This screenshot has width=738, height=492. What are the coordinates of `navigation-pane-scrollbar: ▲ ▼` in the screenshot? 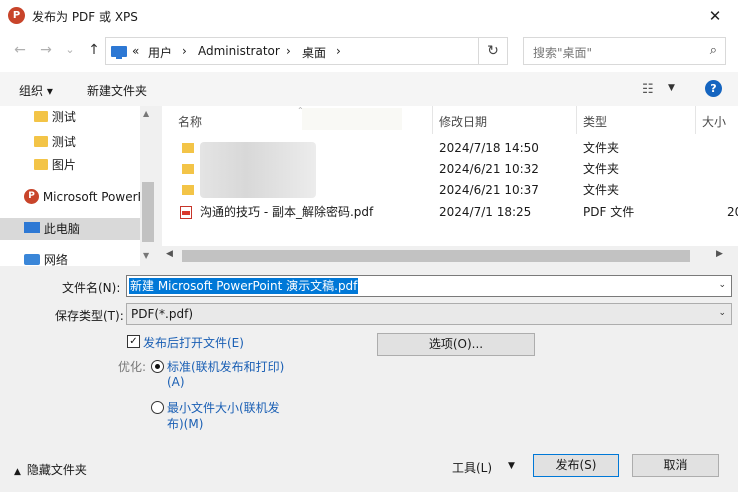 It's located at (148, 186).